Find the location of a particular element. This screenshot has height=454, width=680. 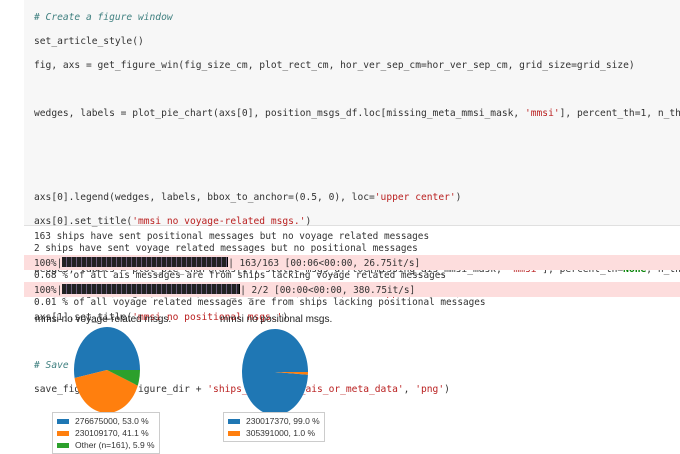

legend-item: 276675000, 53.0 % is located at coordinates (106, 421).